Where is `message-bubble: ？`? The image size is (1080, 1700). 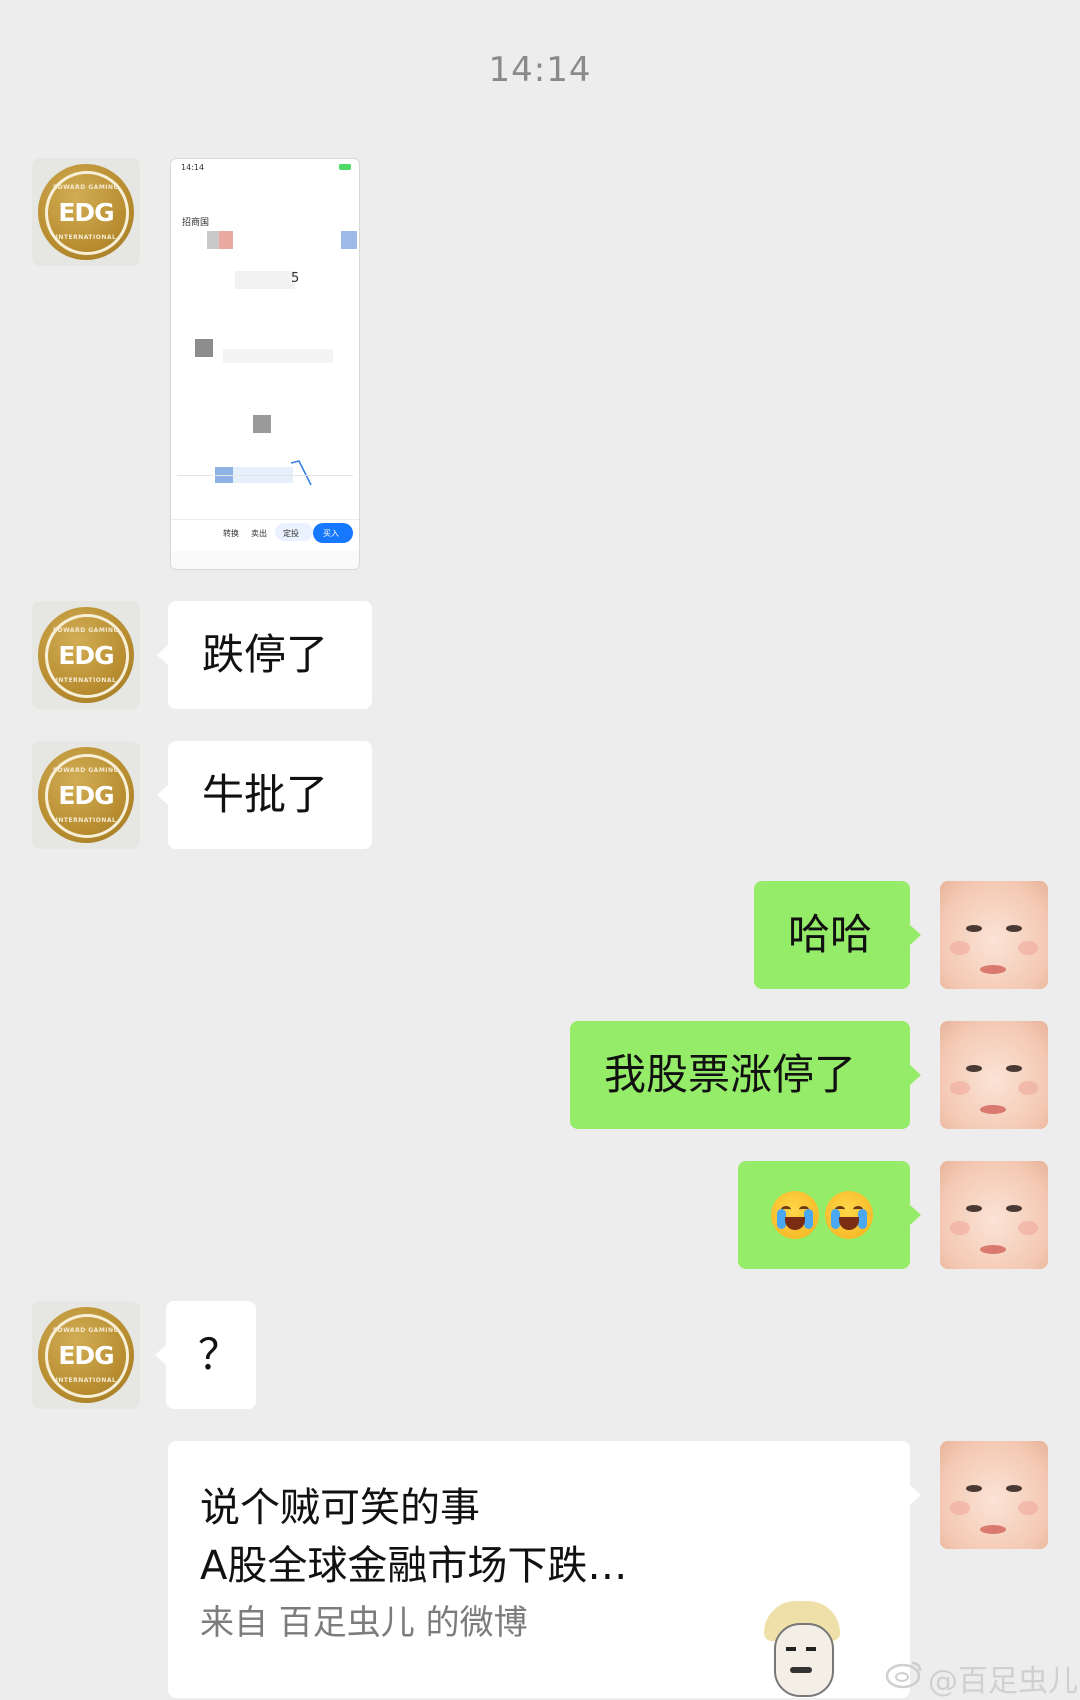
message-bubble: ？ is located at coordinates (211, 1355).